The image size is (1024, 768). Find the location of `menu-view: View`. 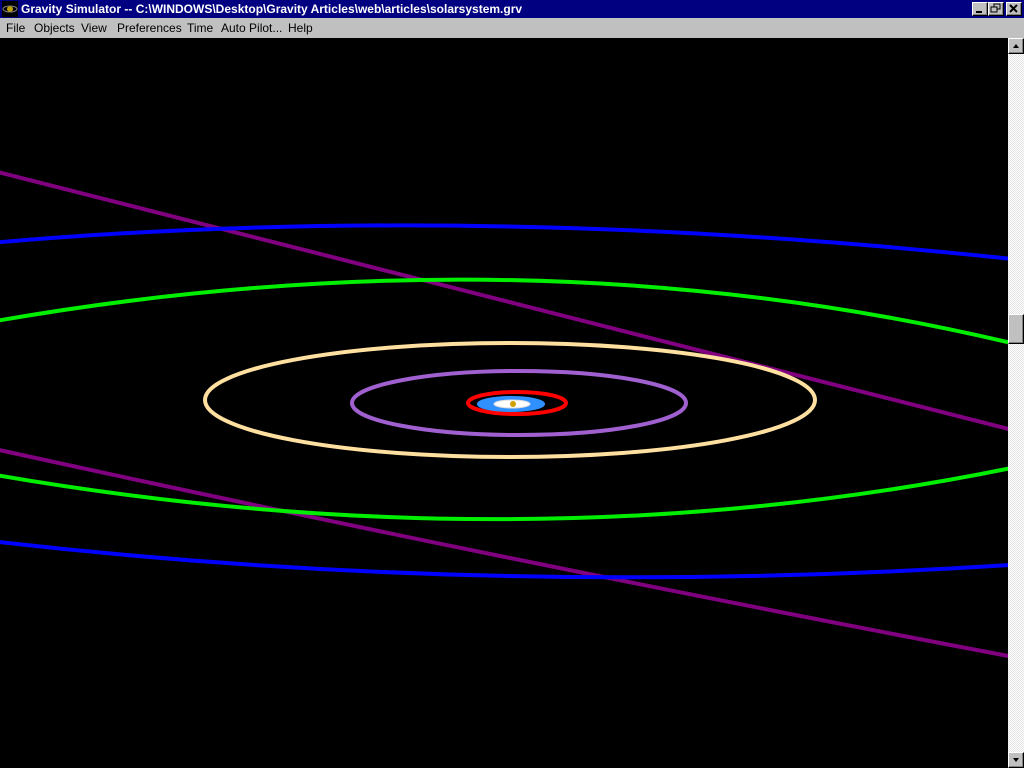

menu-view: View is located at coordinates (94, 28).